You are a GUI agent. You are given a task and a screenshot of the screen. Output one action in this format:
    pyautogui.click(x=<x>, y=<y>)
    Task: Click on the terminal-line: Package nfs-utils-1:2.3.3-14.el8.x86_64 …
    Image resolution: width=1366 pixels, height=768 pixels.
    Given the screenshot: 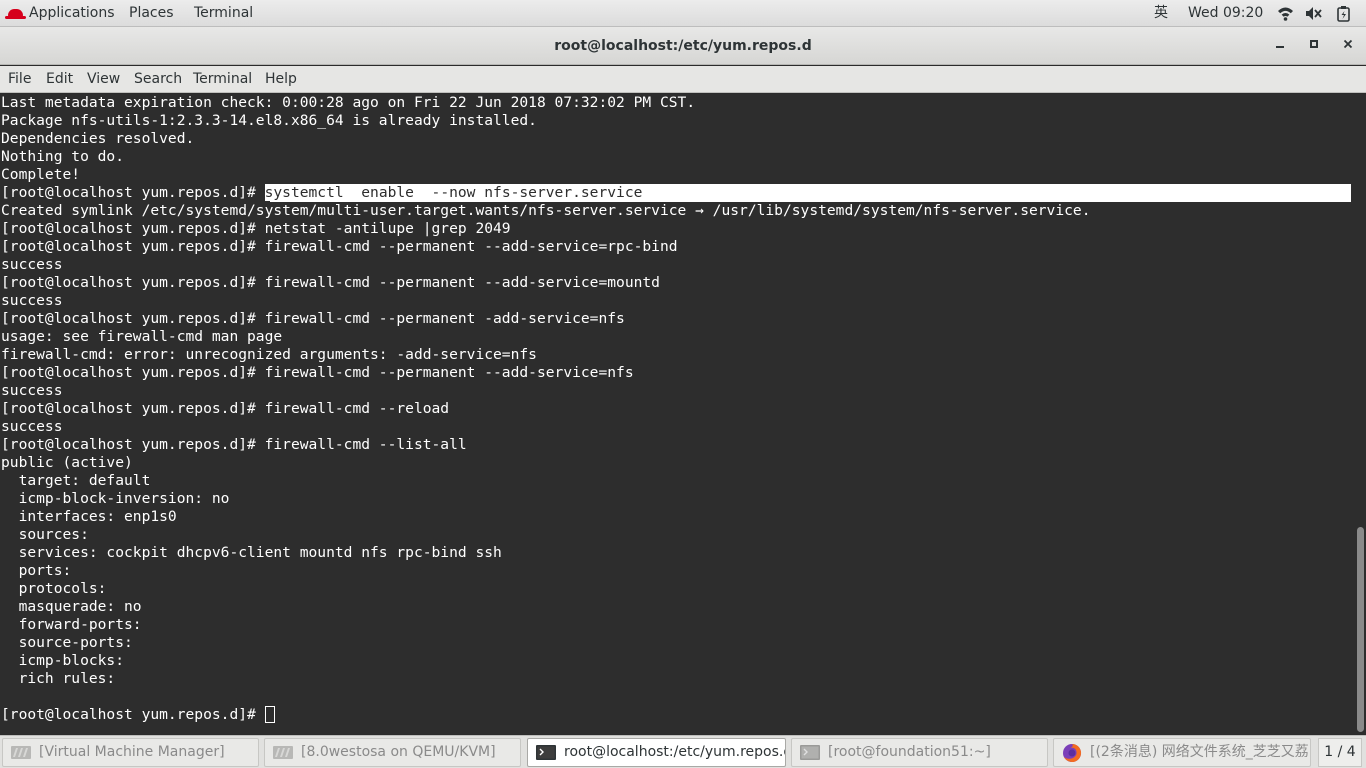 What is the action you would take?
    pyautogui.click(x=269, y=120)
    